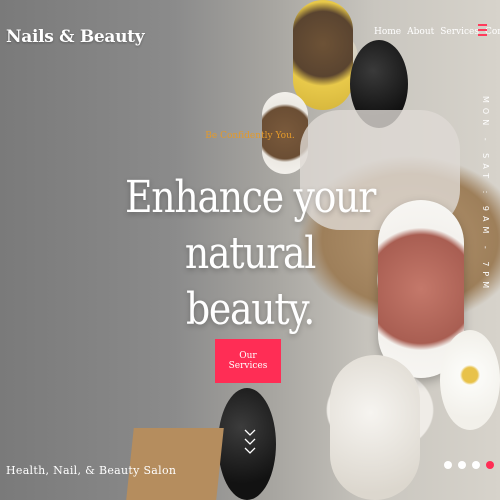  What do you see at coordinates (492, 32) in the screenshot?
I see `nav-contact: Contact` at bounding box center [492, 32].